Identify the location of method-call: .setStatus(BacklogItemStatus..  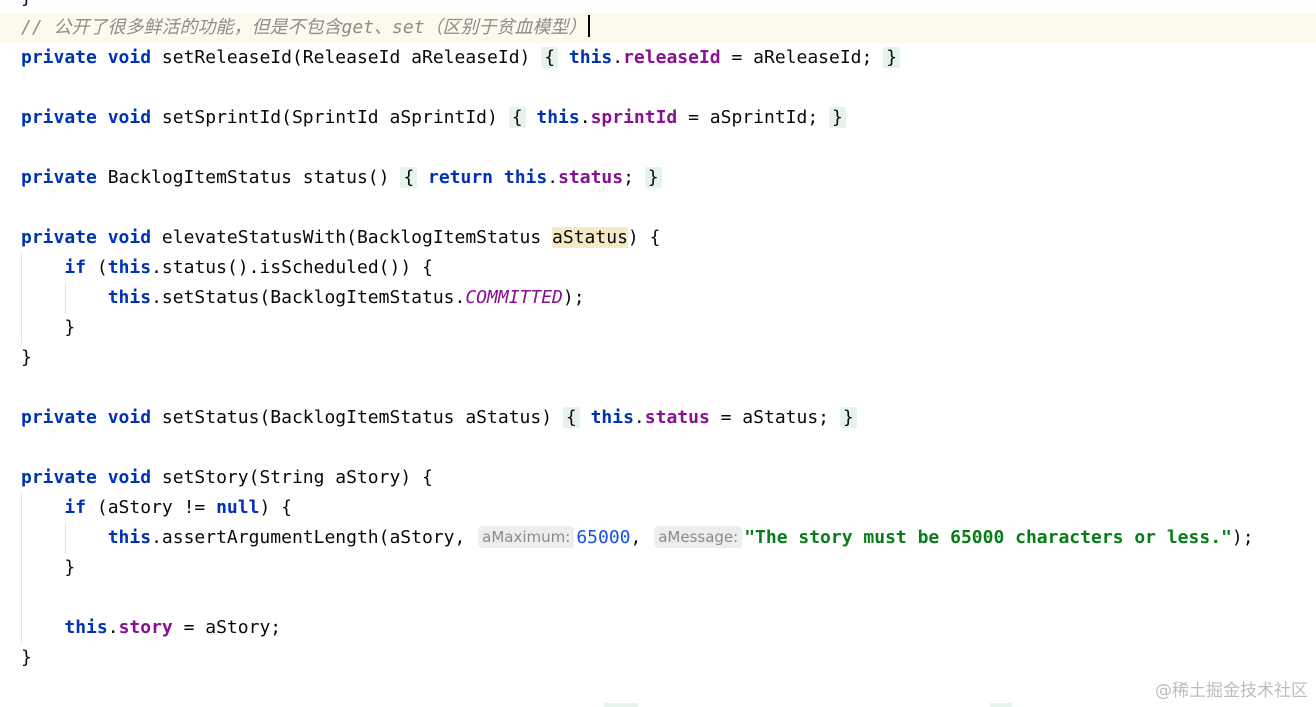
(308, 297).